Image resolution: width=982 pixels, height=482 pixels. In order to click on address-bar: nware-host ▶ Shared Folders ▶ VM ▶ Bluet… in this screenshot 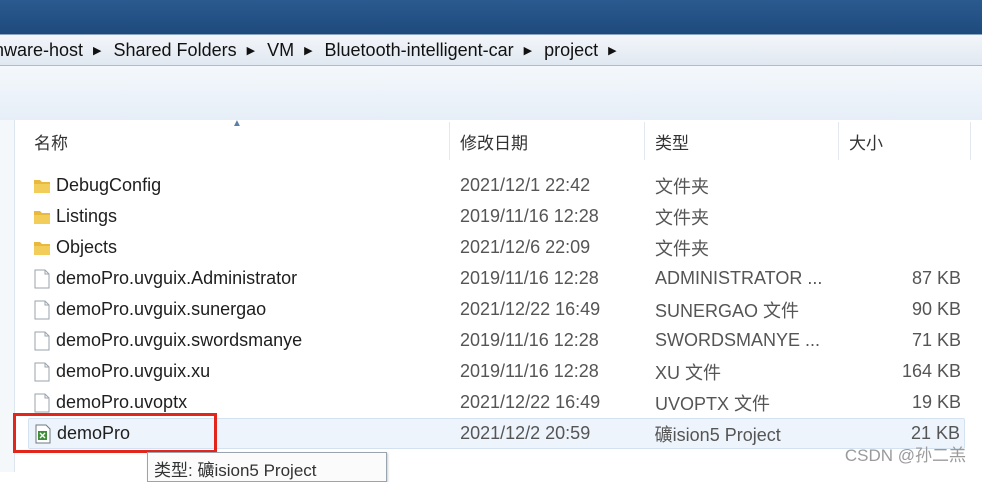, I will do `click(491, 50)`.